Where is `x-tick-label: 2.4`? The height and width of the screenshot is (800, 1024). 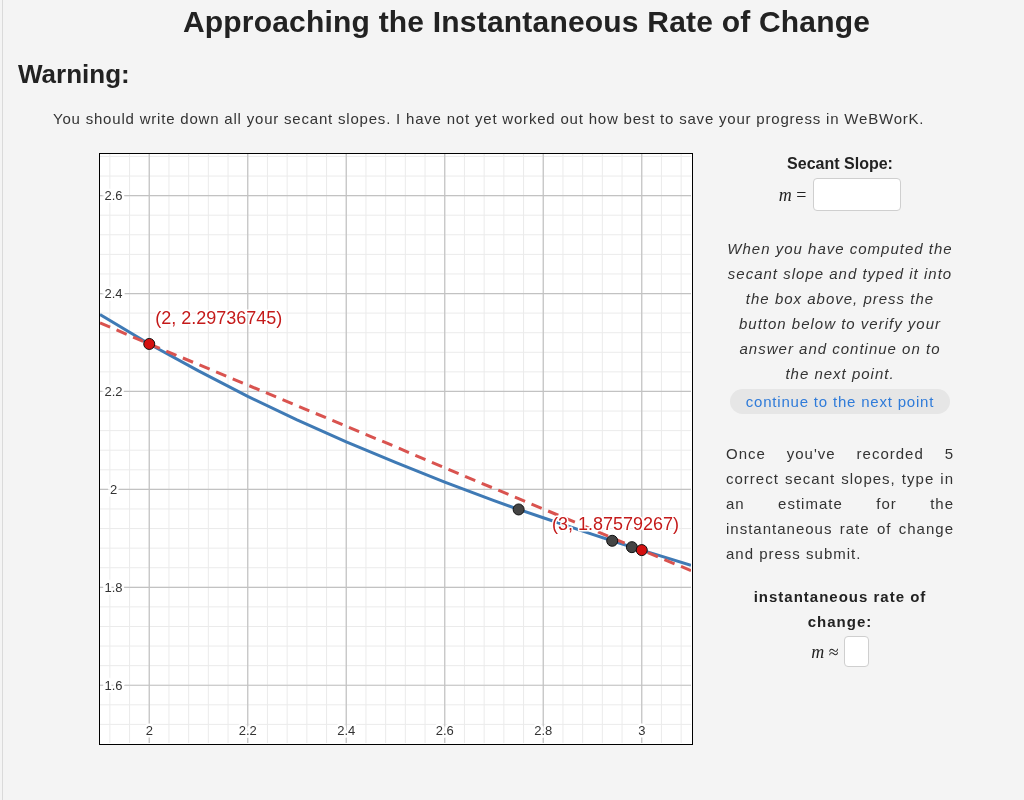 x-tick-label: 2.4 is located at coordinates (346, 730).